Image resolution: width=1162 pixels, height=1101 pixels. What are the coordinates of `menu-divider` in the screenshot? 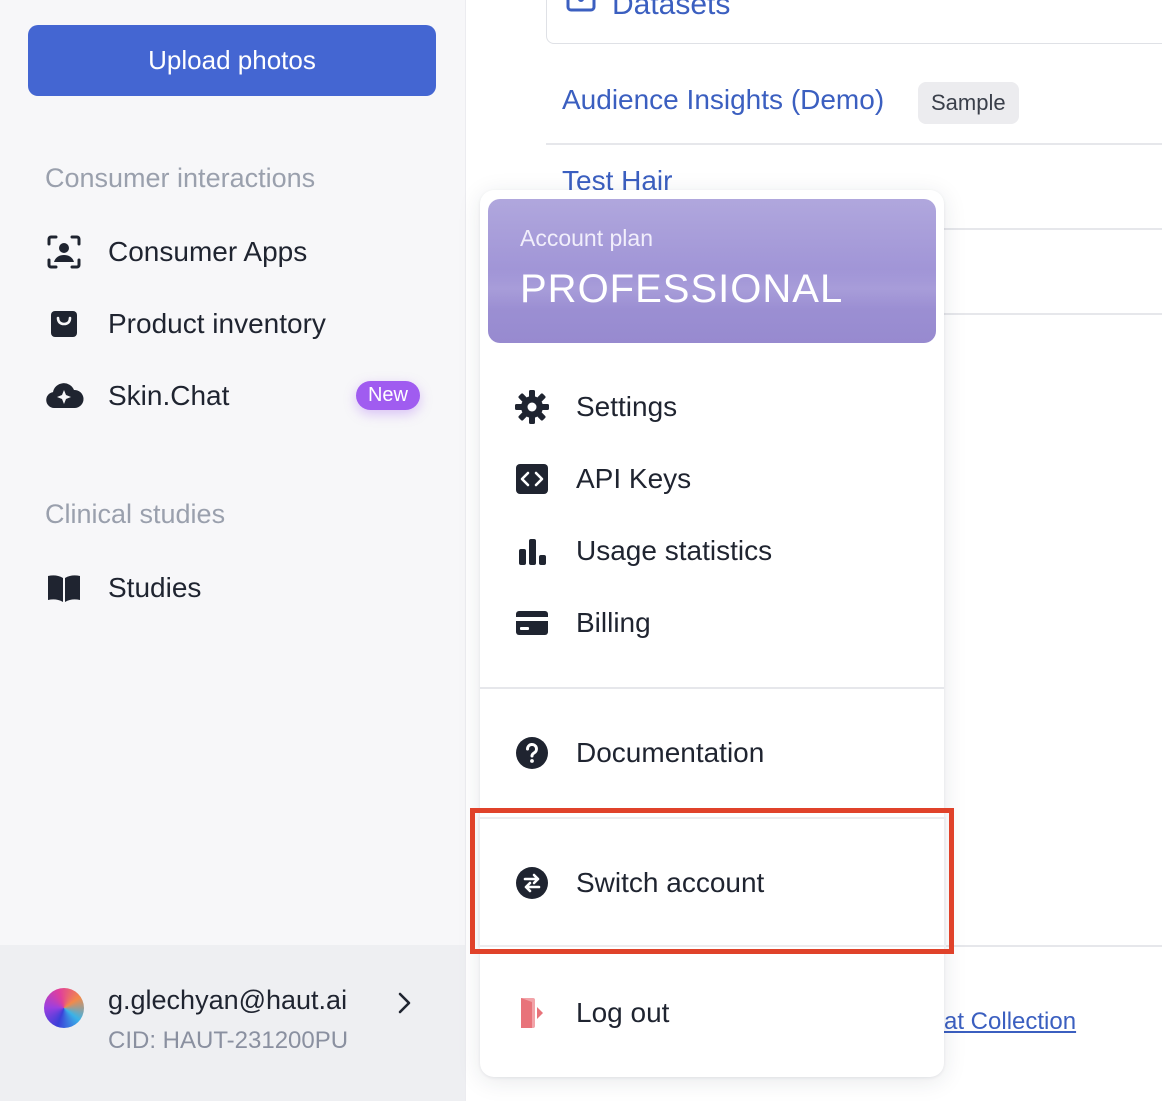 It's located at (712, 688).